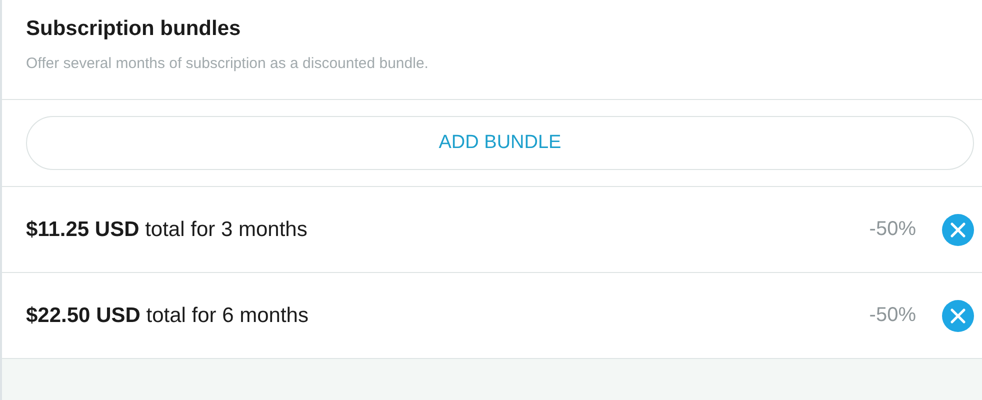 The height and width of the screenshot is (400, 982). I want to click on bundle-summary: $11.25 USD total for 3 months, so click(167, 230).